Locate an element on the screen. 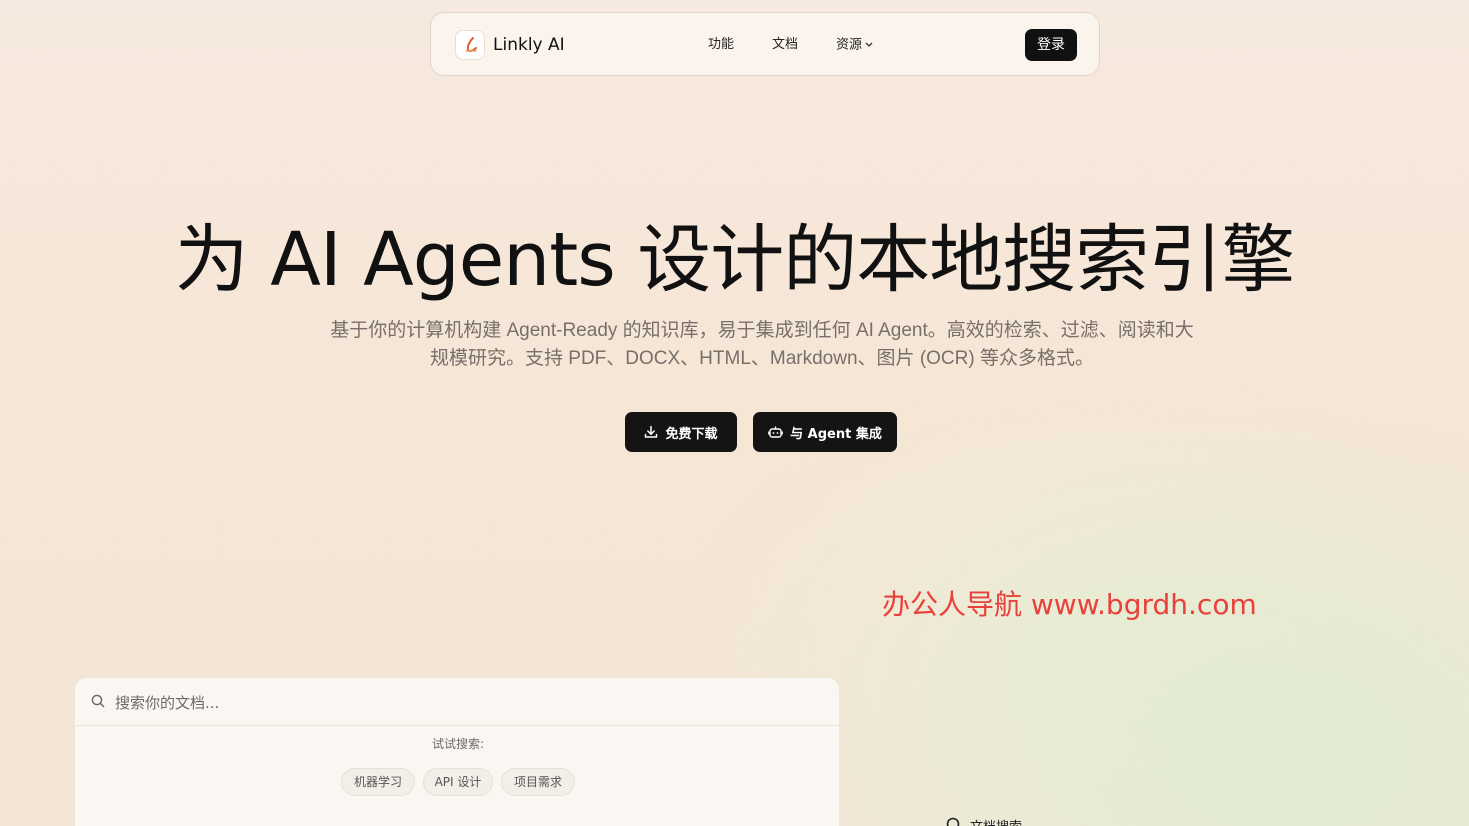  nav-link-resources-label: 资源 is located at coordinates (849, 45).